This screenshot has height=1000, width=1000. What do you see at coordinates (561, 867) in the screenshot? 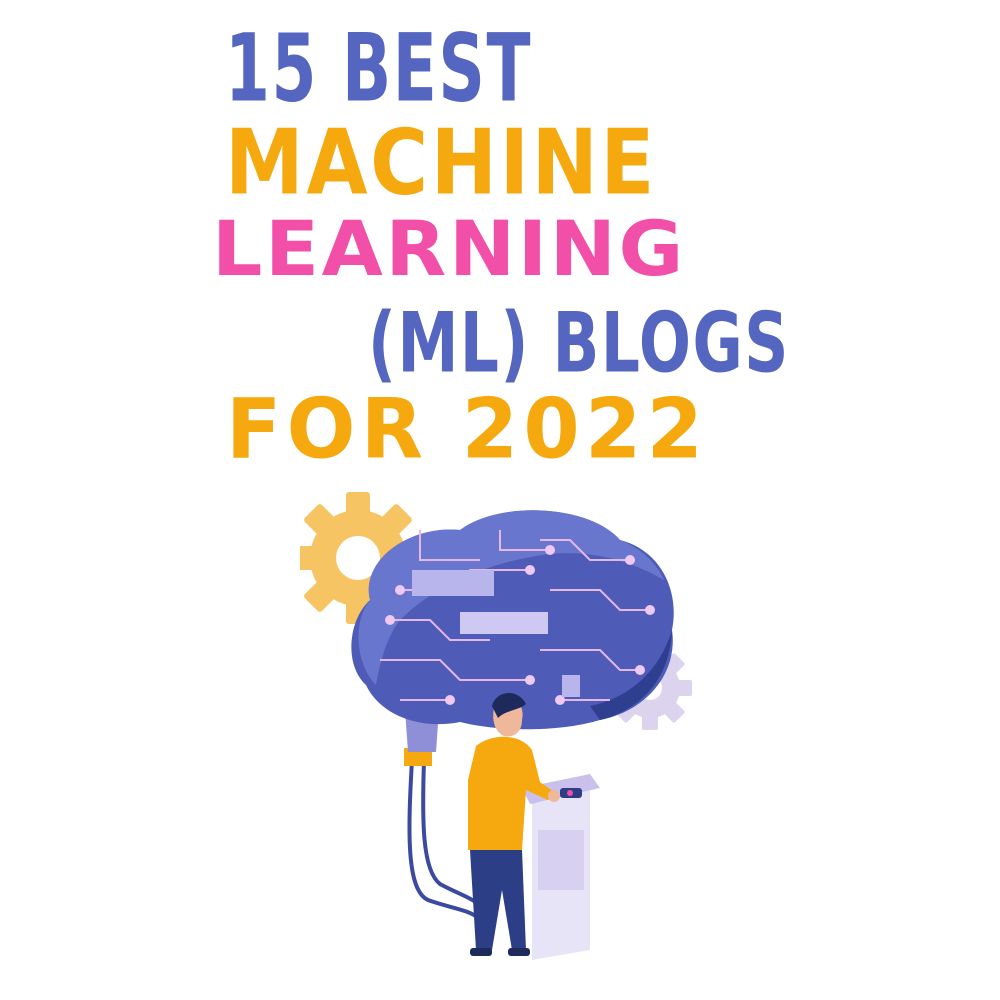
I see `control-console` at bounding box center [561, 867].